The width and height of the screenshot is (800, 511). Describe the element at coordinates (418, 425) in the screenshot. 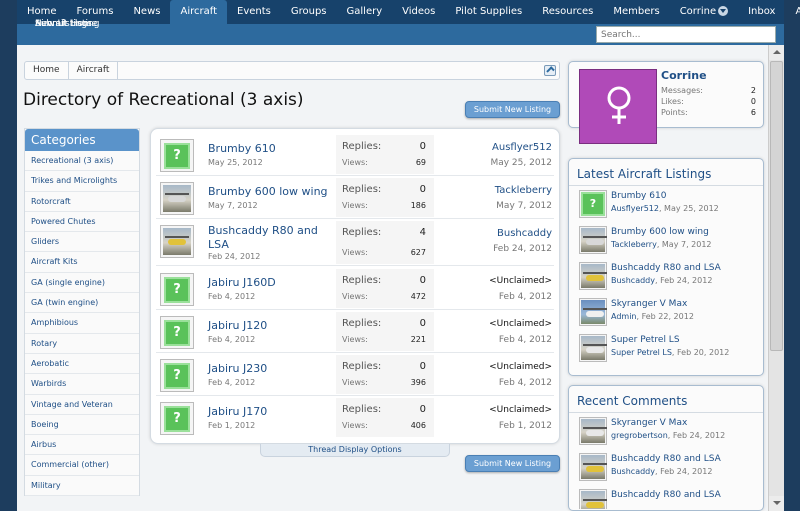

I see `views-count: 406` at that location.